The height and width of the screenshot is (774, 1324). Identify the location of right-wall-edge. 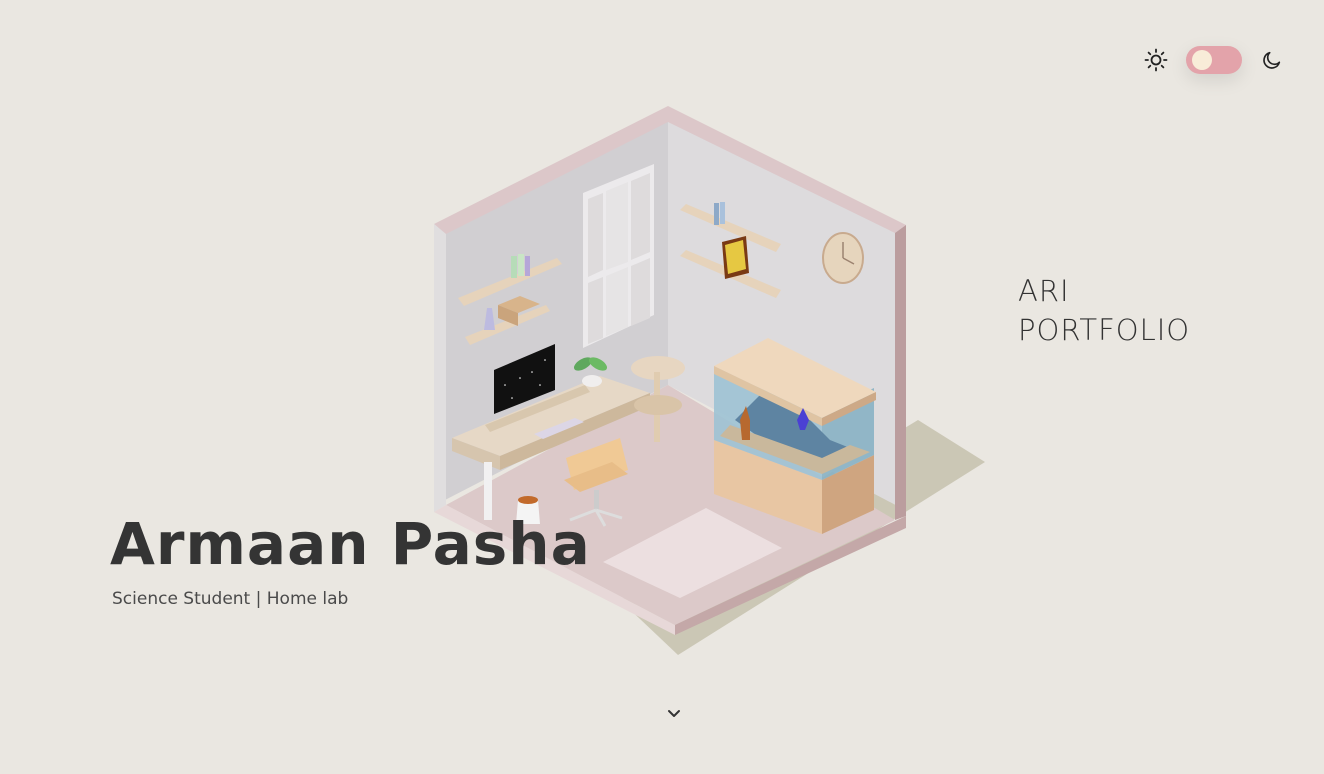
(900, 372).